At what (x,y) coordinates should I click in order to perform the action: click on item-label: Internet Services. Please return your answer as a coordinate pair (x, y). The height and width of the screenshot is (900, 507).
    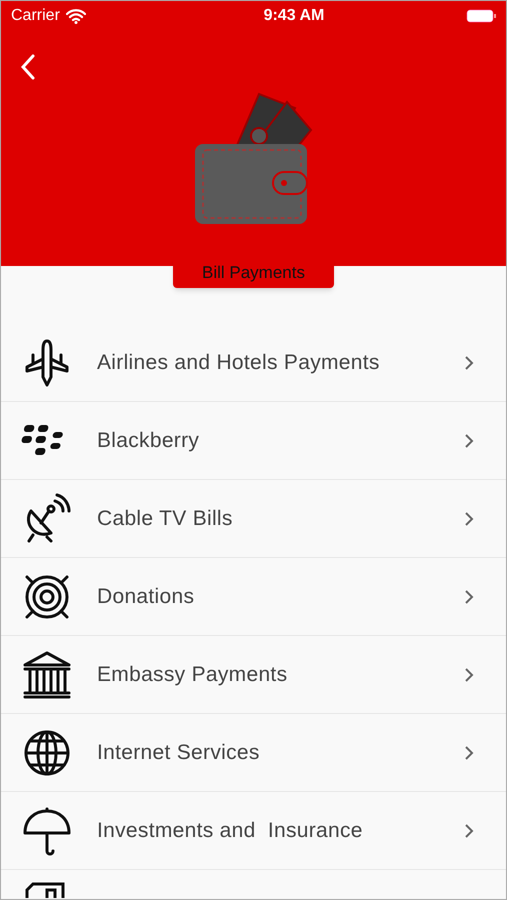
    Looking at the image, I should click on (179, 753).